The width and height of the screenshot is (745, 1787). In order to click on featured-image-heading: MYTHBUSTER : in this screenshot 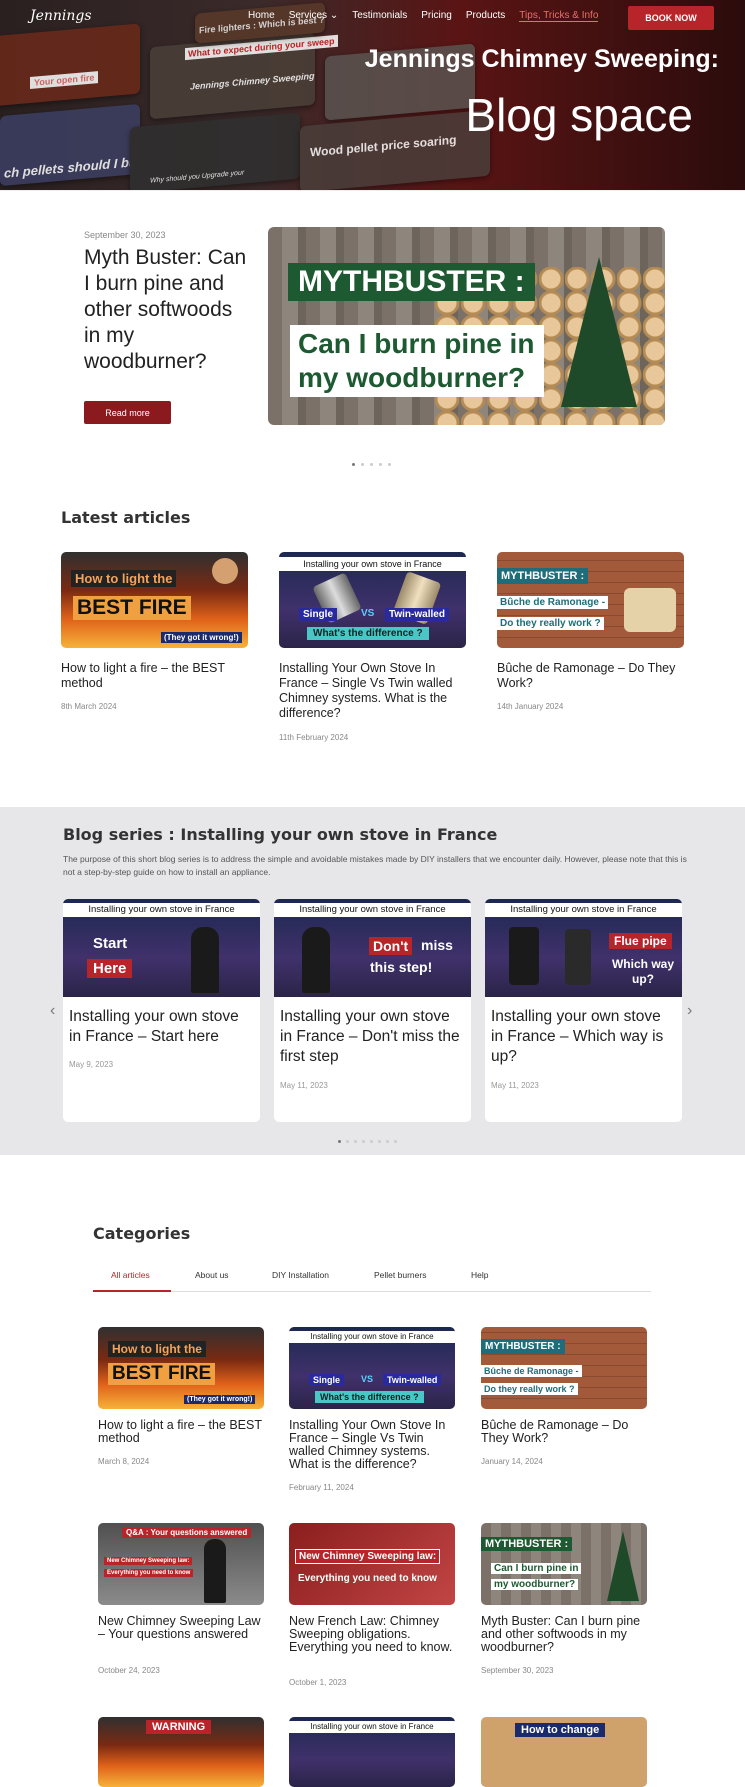, I will do `click(411, 282)`.